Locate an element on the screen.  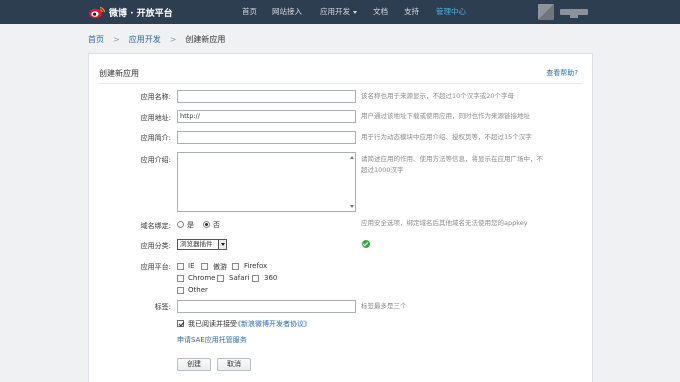
breadcrumb-current: 创建新应用 is located at coordinates (205, 39).